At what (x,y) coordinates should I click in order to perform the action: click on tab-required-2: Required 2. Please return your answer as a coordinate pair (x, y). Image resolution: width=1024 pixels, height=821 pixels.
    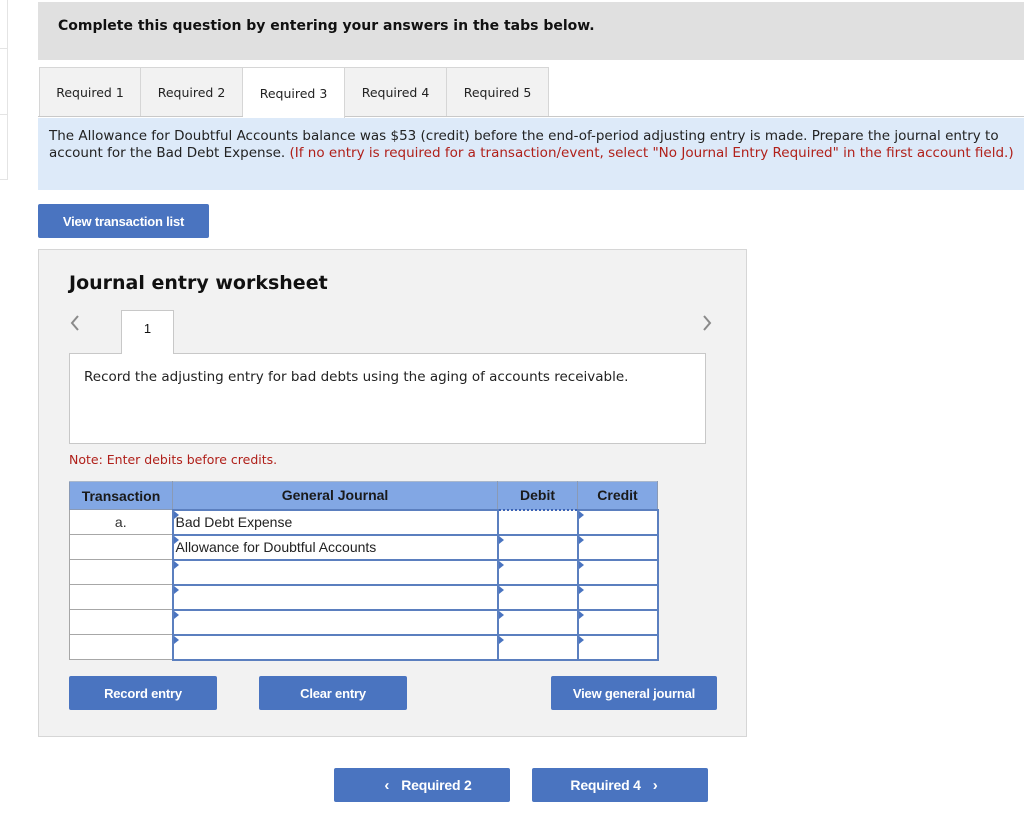
    Looking at the image, I should click on (192, 92).